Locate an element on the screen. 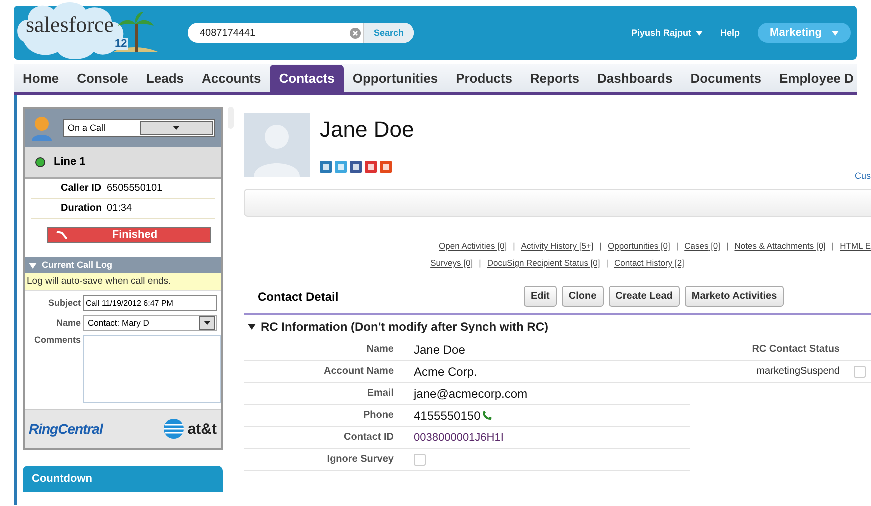 The width and height of the screenshot is (871, 506). related-list-link: DocuSign Recipient Status [0] is located at coordinates (543, 263).